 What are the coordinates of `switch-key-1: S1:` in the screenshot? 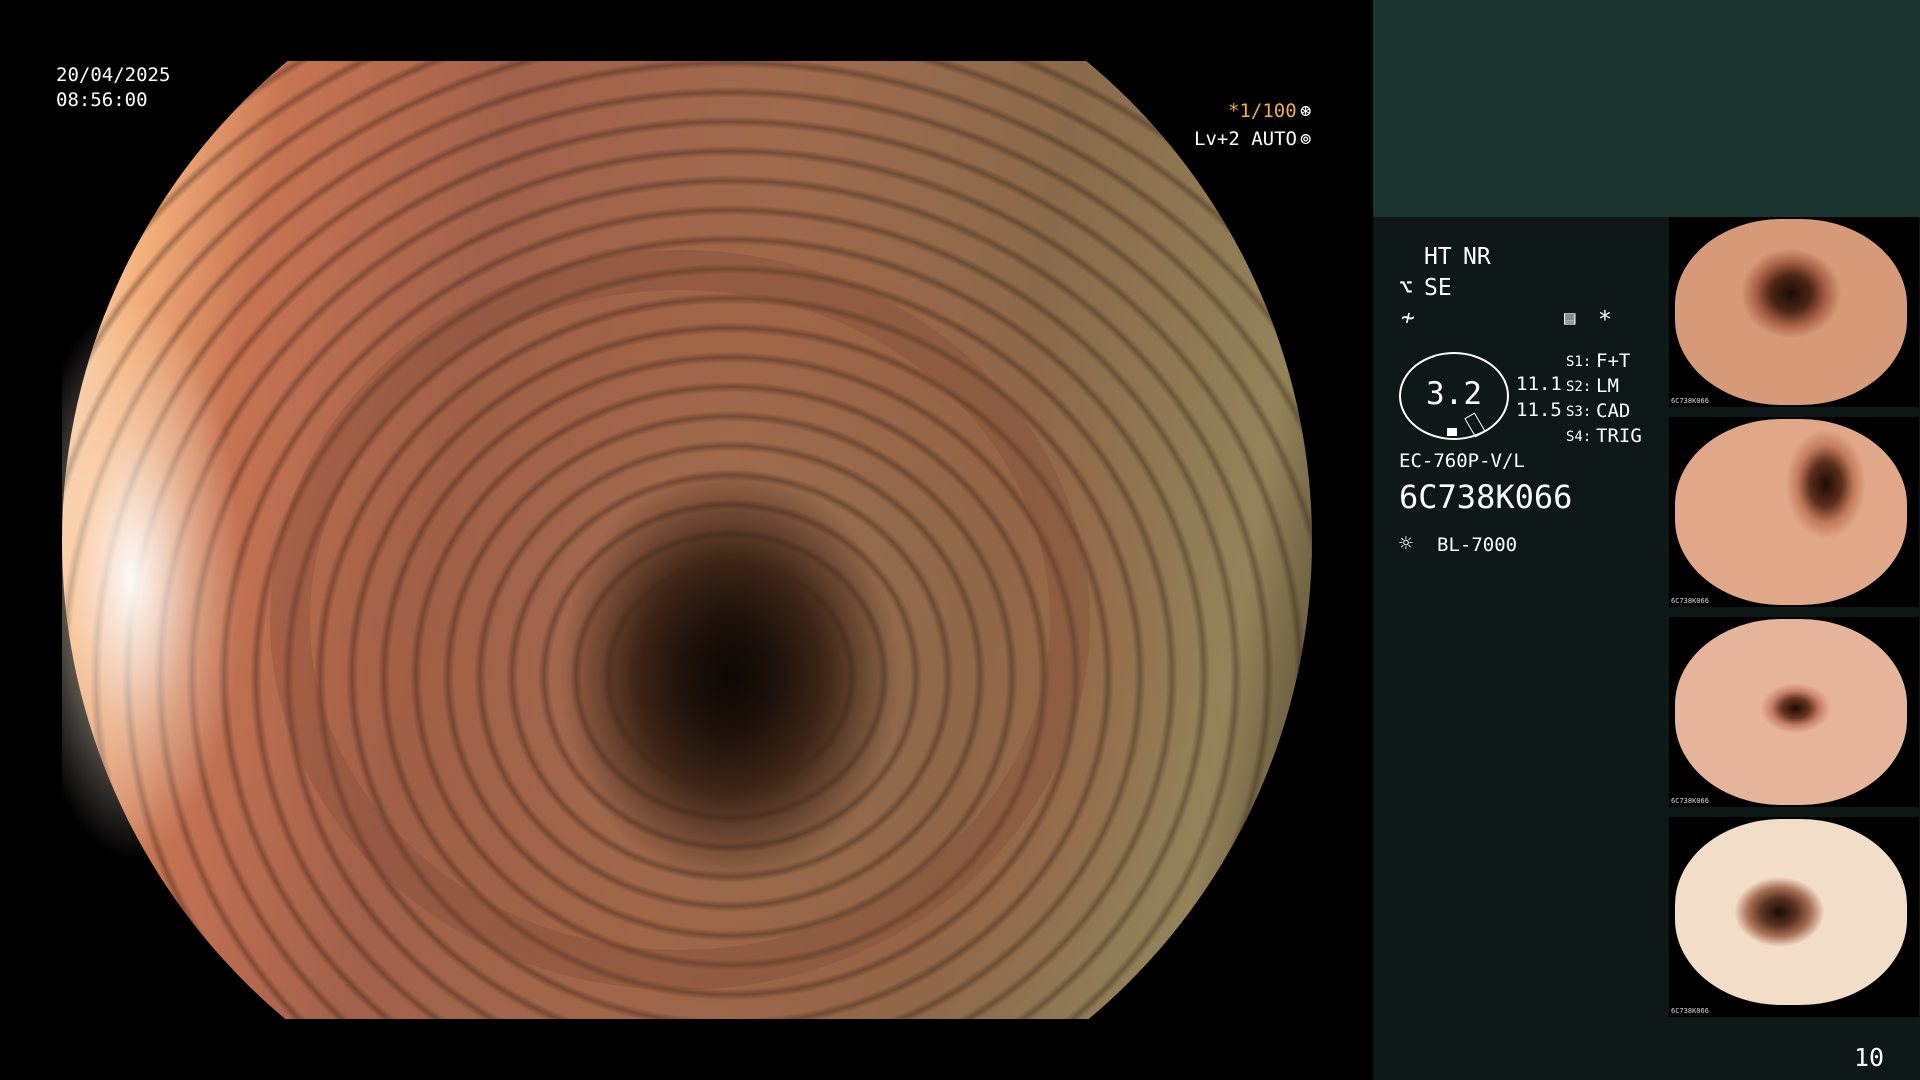 It's located at (1579, 362).